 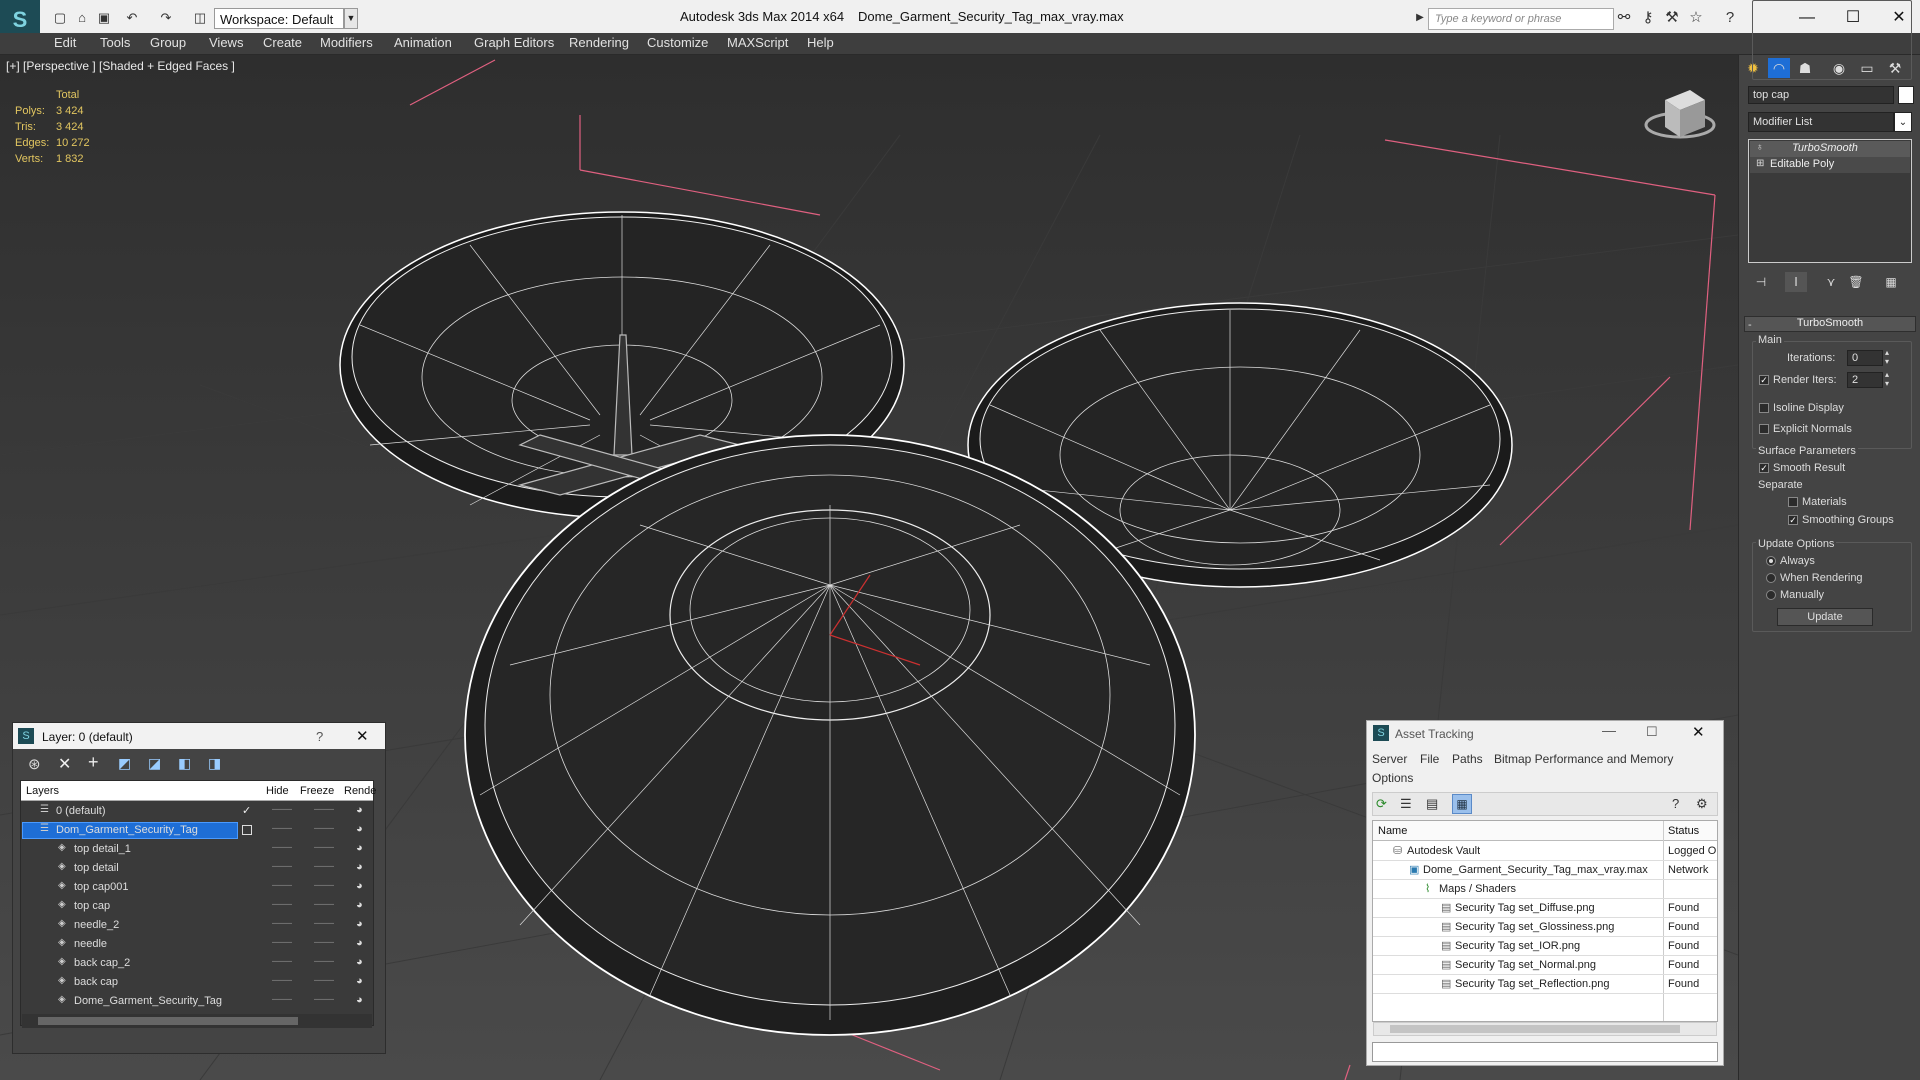 I want to click on settings-icon: ⚙, so click(x=1702, y=804).